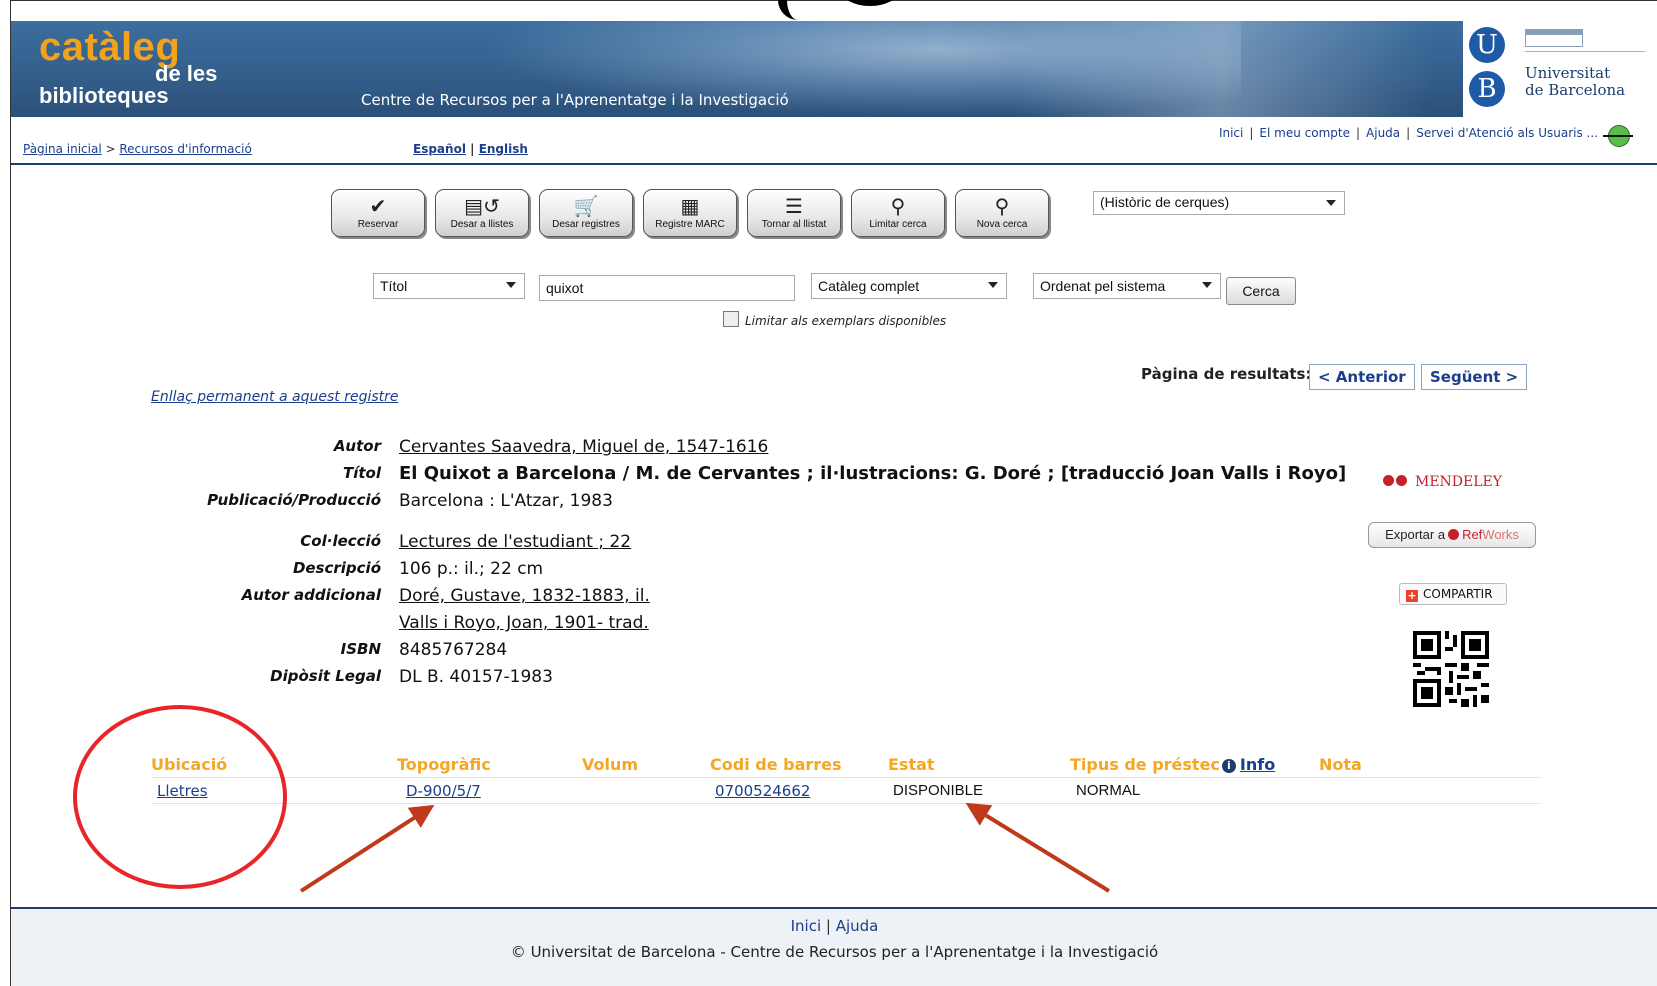 The width and height of the screenshot is (1657, 986). I want to click on arrow-to-topografic, so click(367, 848).